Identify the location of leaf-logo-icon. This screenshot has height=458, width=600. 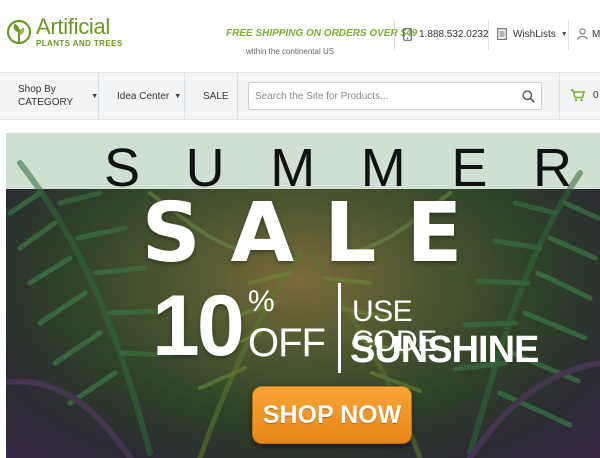
(19, 32).